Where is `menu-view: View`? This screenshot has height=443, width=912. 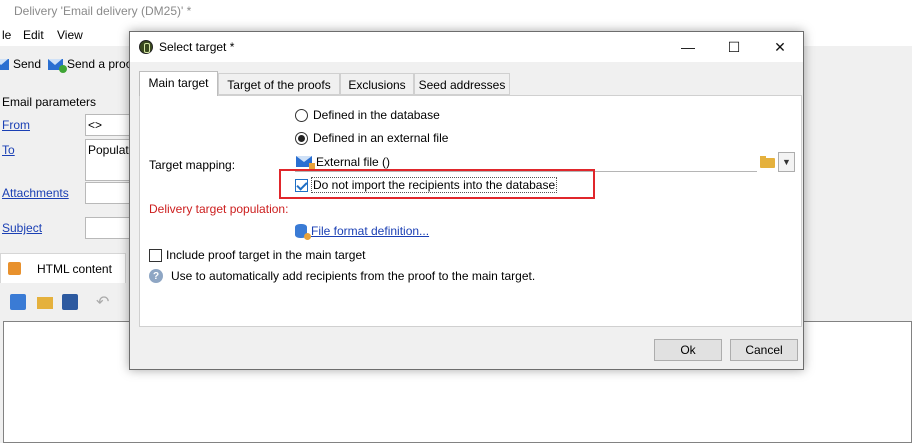 menu-view: View is located at coordinates (70, 35).